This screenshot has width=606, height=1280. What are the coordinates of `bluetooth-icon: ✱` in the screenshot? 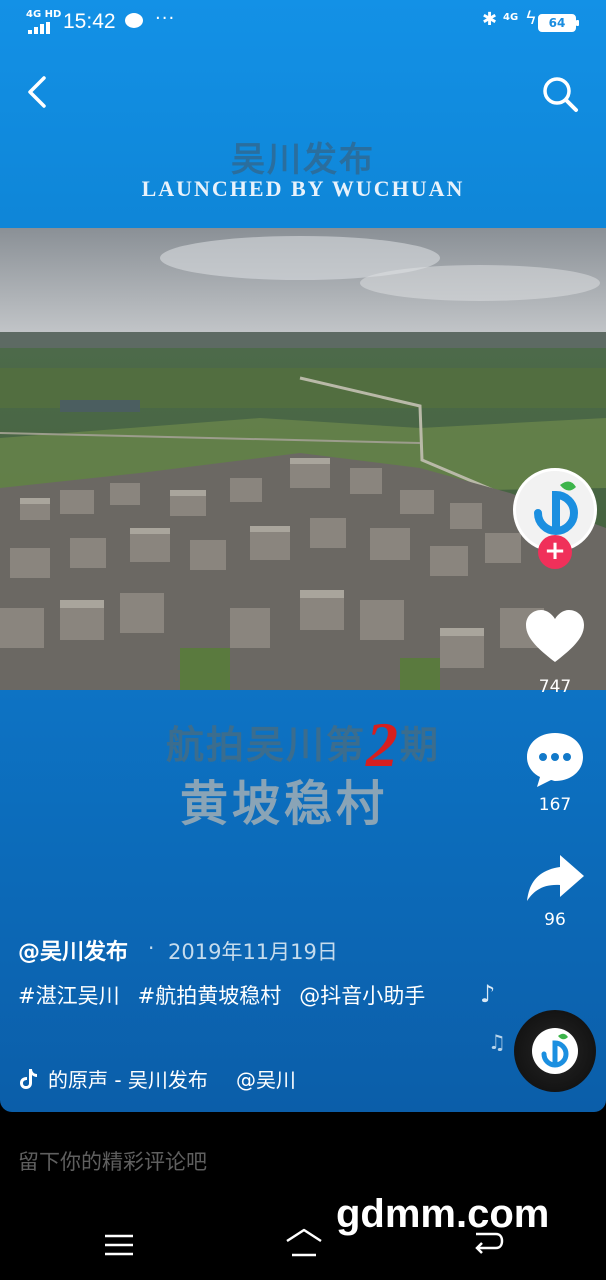 It's located at (490, 19).